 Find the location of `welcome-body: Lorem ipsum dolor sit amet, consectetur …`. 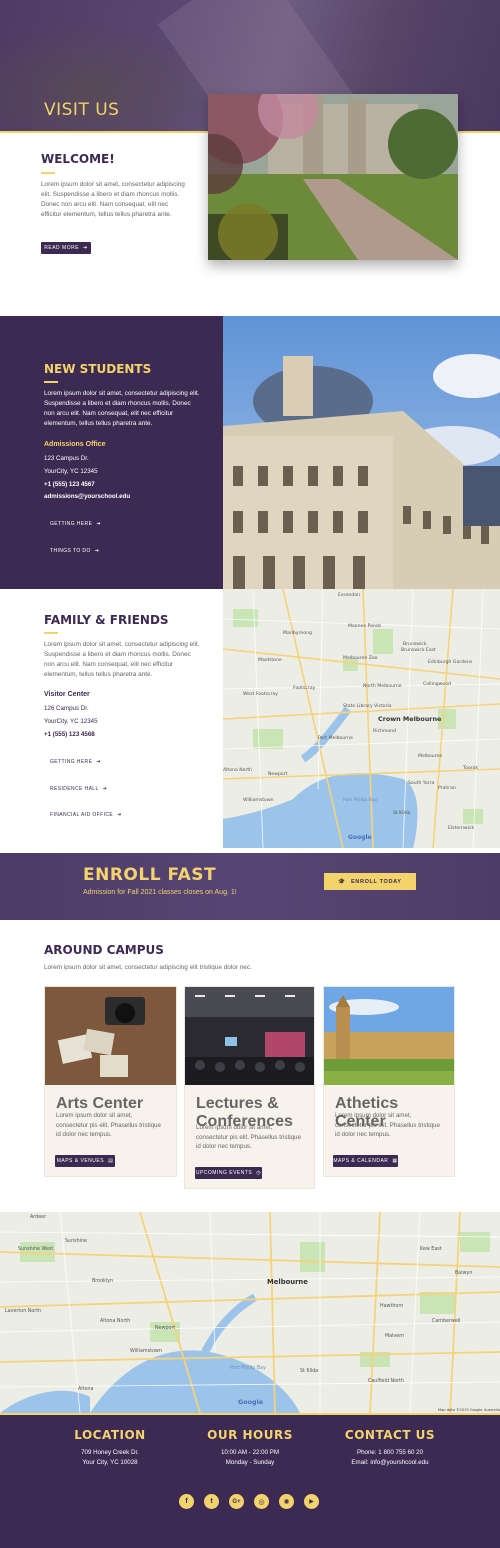

welcome-body: Lorem ipsum dolor sit amet, consectetur … is located at coordinates (113, 199).